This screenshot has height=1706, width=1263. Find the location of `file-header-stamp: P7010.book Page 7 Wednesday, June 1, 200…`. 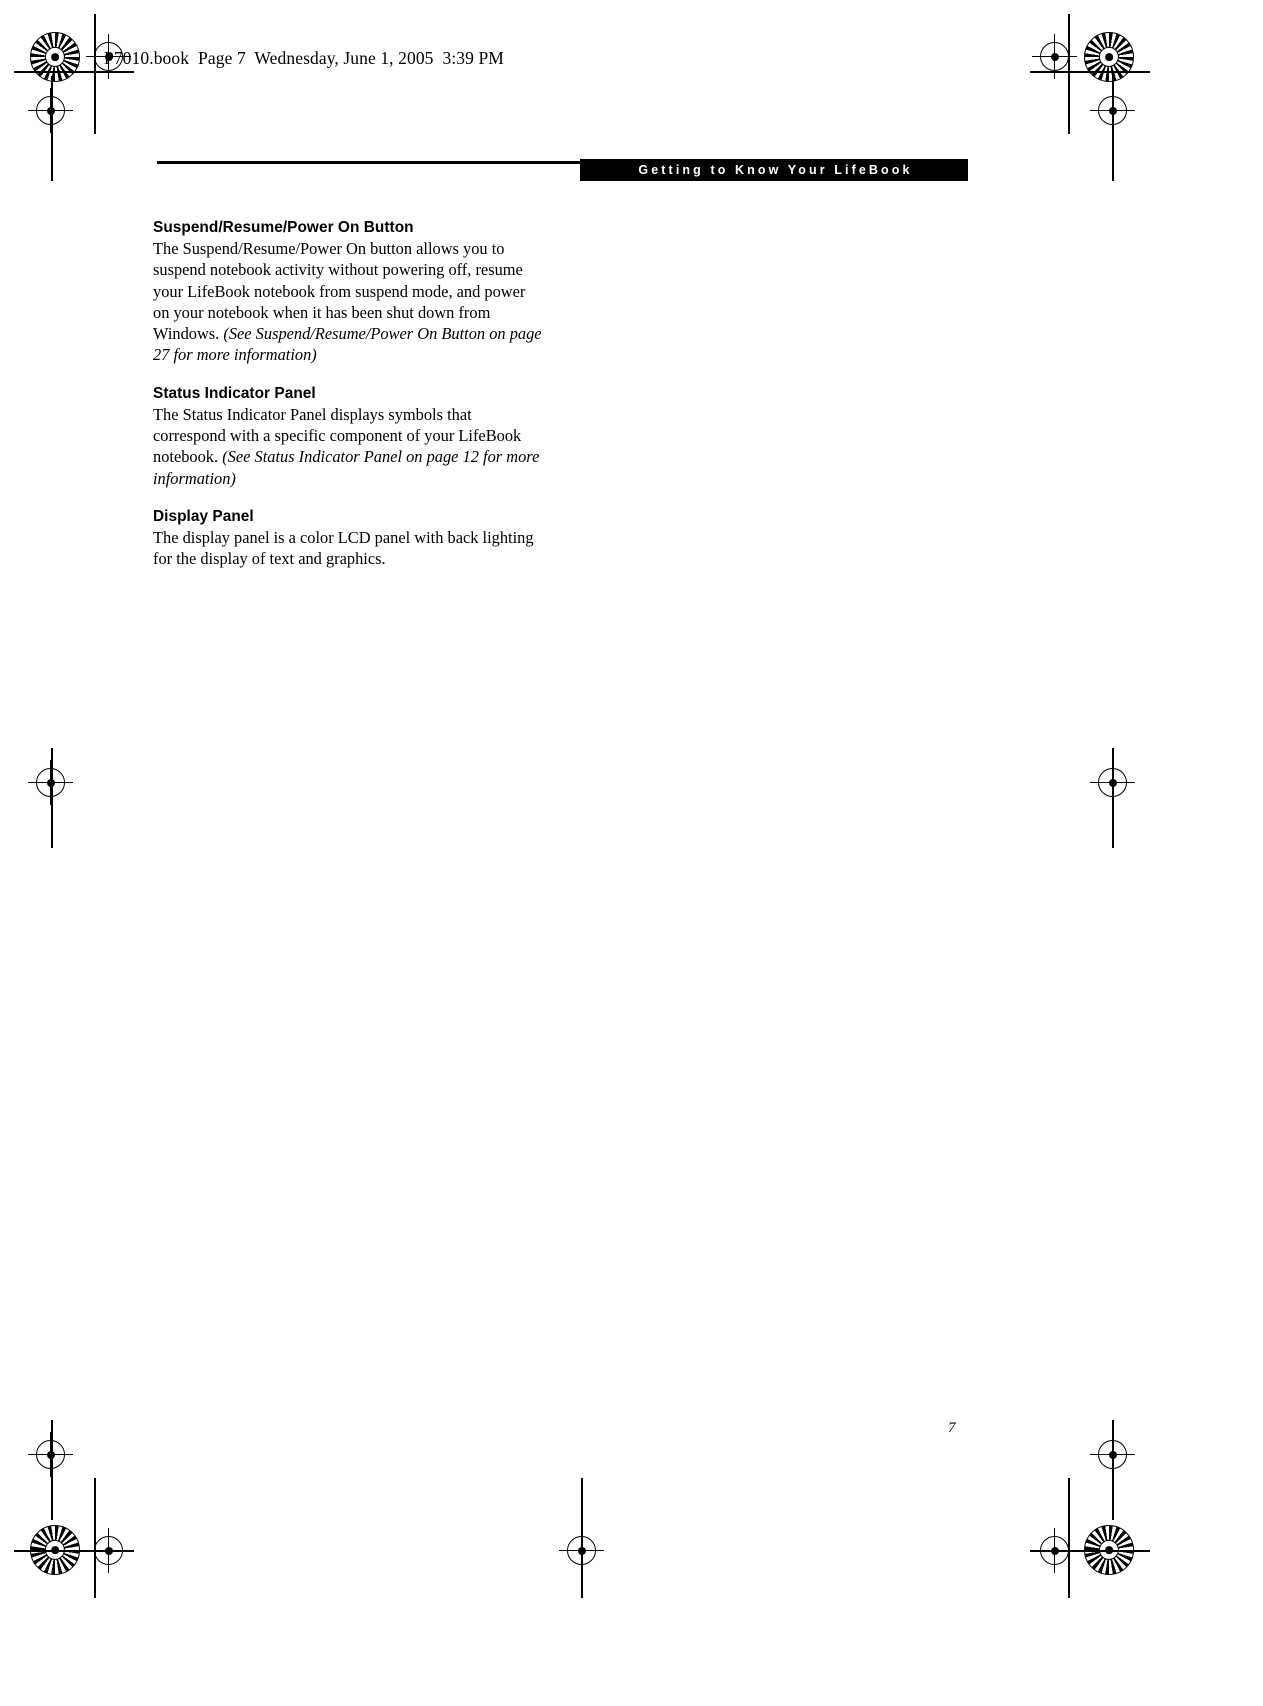

file-header-stamp: P7010.book Page 7 Wednesday, June 1, 200… is located at coordinates (304, 58).